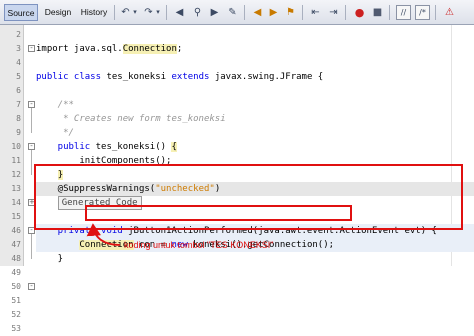  I want to click on line-number: 53, so click(16, 328).